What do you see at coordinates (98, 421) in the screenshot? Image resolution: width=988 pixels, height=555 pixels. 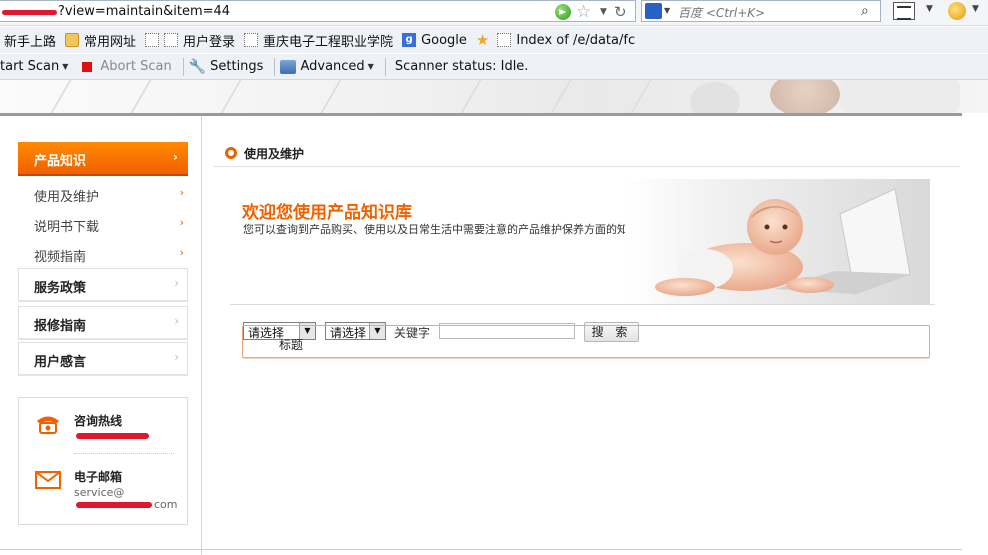 I see `hotline-title: 咨询热线` at bounding box center [98, 421].